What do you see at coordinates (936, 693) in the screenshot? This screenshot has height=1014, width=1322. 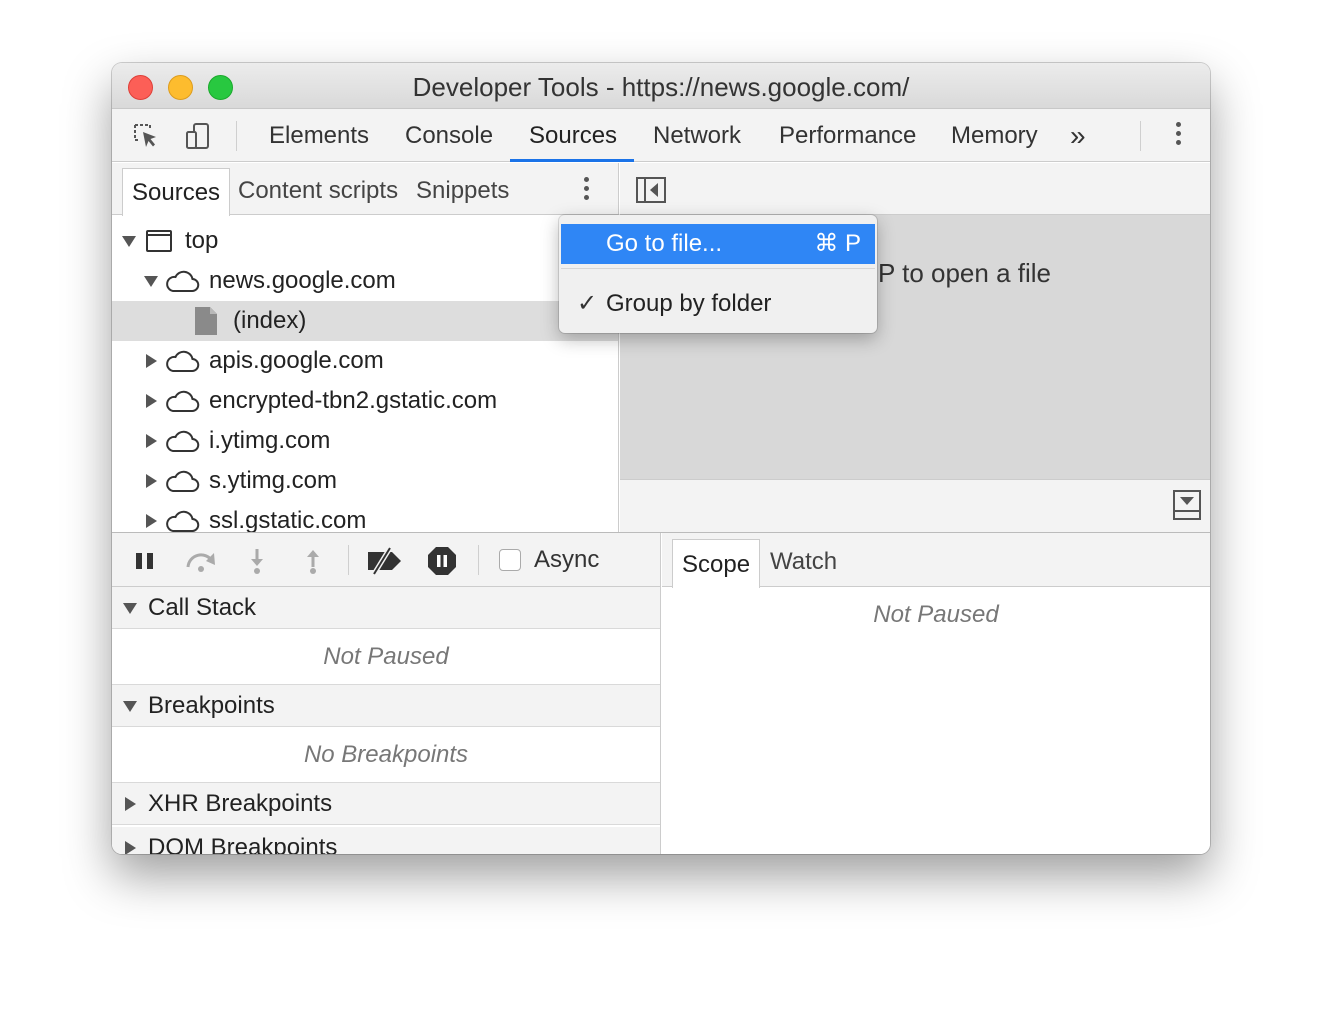 I see `scope-panel: Scope Watch Not Paused` at bounding box center [936, 693].